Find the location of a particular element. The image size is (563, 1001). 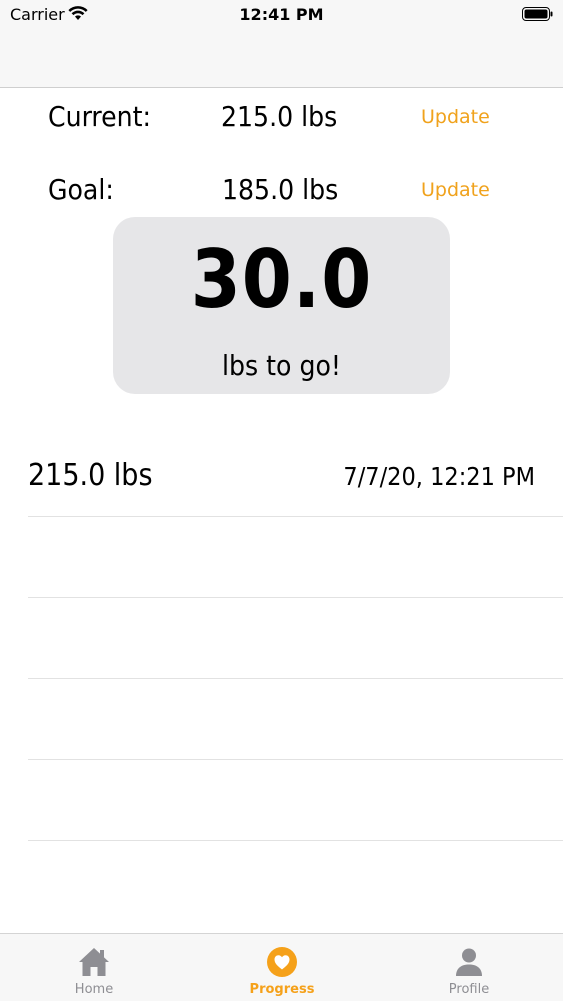

navigation-bar is located at coordinates (281, 59).